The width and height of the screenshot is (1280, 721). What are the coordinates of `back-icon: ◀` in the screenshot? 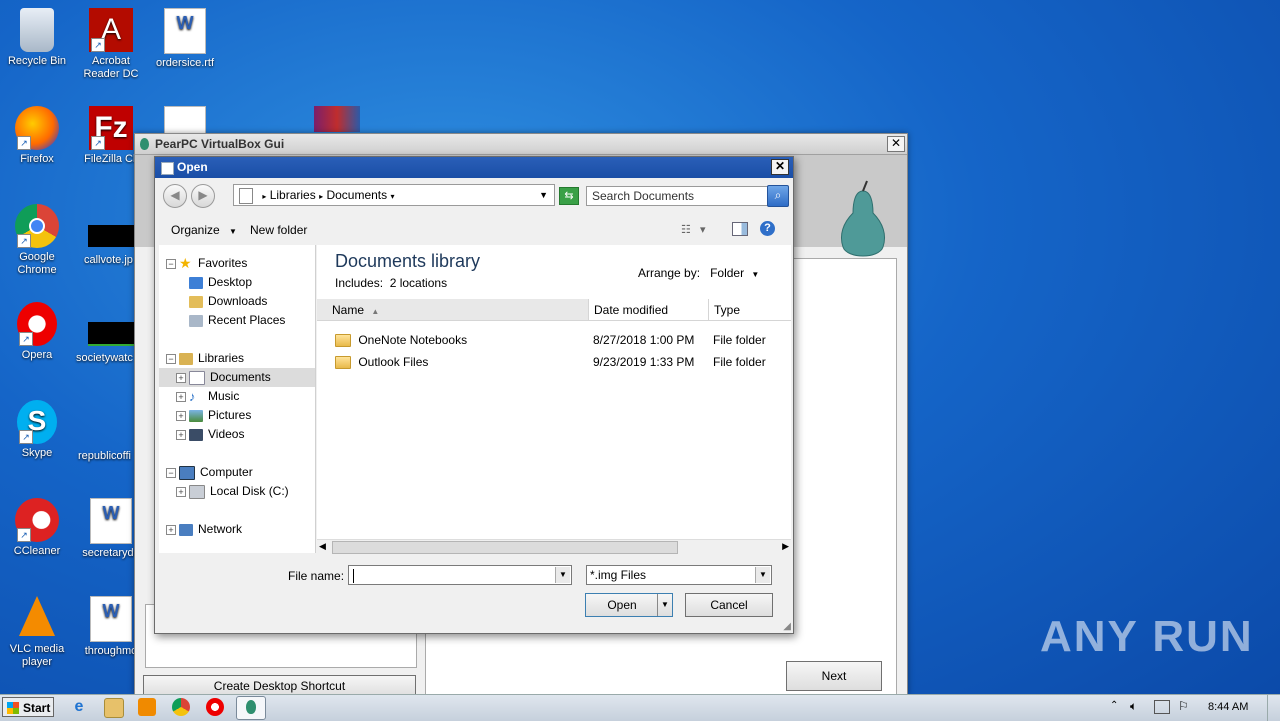 It's located at (175, 196).